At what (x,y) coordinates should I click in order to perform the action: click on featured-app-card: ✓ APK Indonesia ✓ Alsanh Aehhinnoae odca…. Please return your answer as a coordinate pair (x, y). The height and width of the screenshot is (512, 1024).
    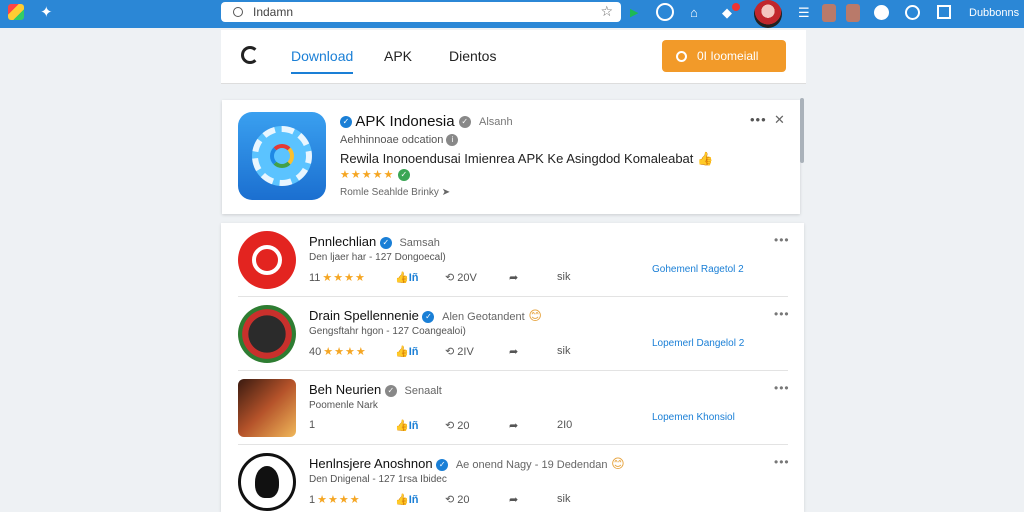
    Looking at the image, I should click on (511, 157).